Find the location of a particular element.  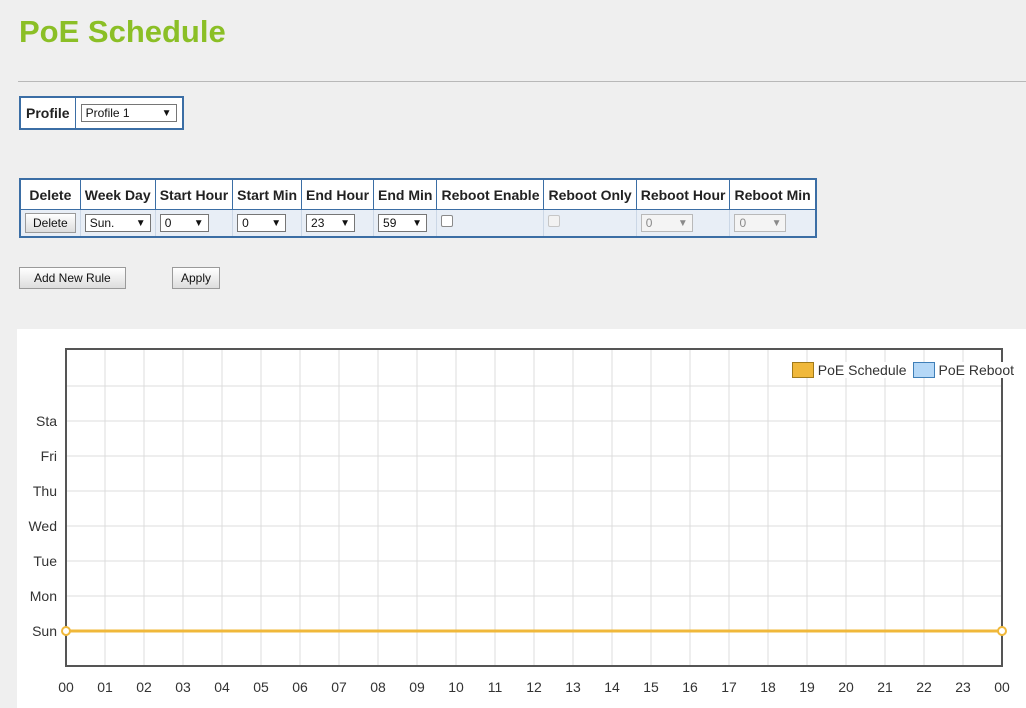

add-new-rule-button: Add New Rule is located at coordinates (72, 278).